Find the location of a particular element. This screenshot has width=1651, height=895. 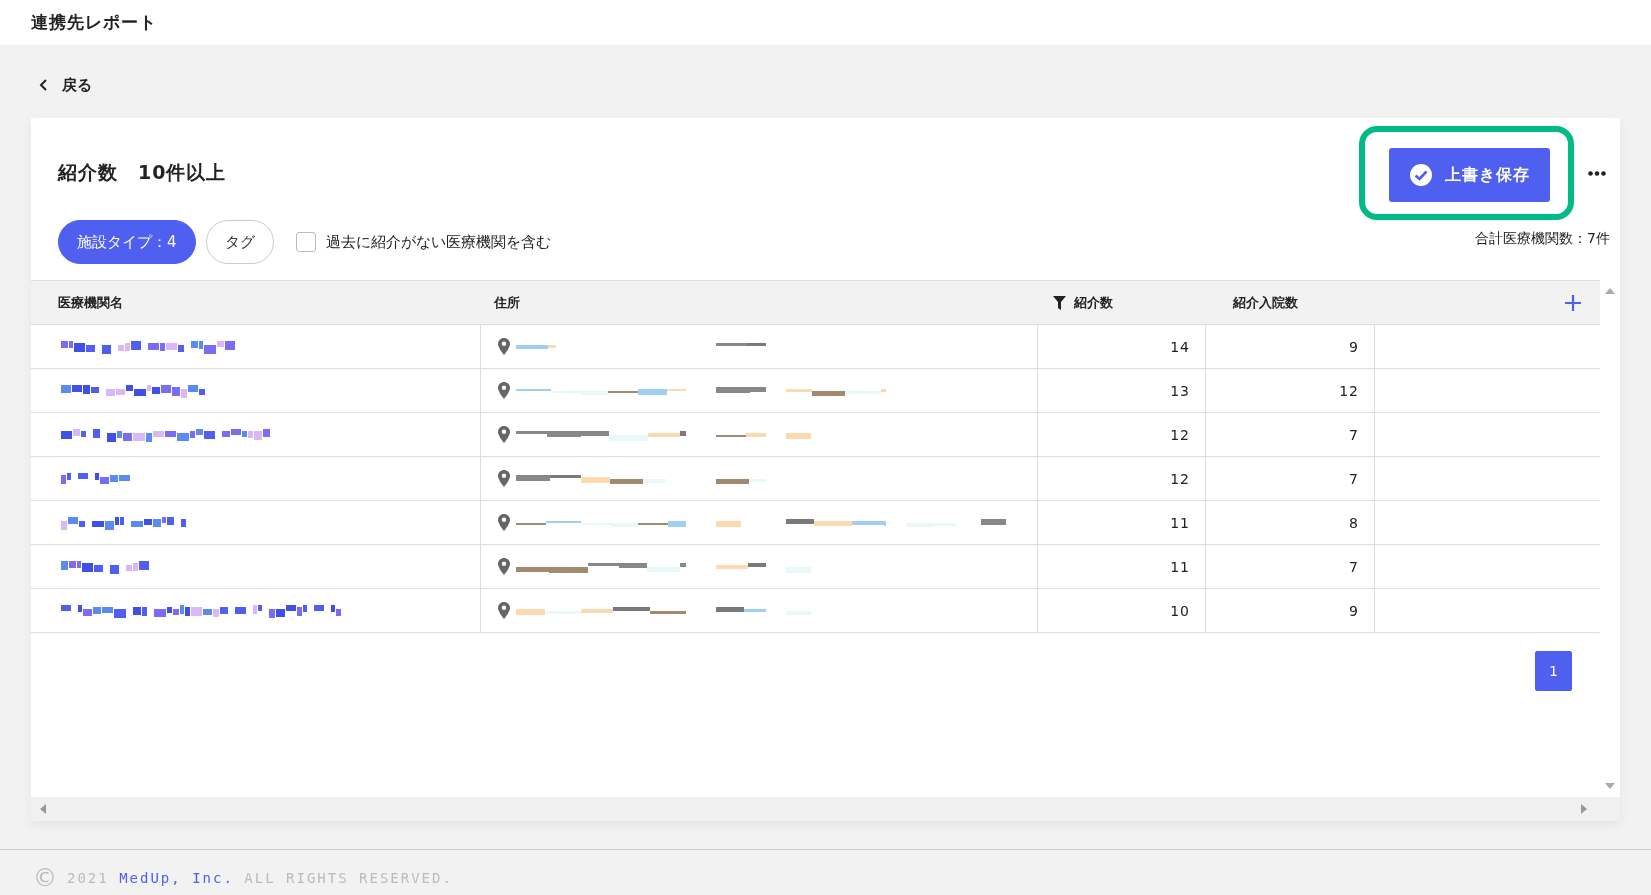

company-link: MedUp, Inc. is located at coordinates (176, 878).